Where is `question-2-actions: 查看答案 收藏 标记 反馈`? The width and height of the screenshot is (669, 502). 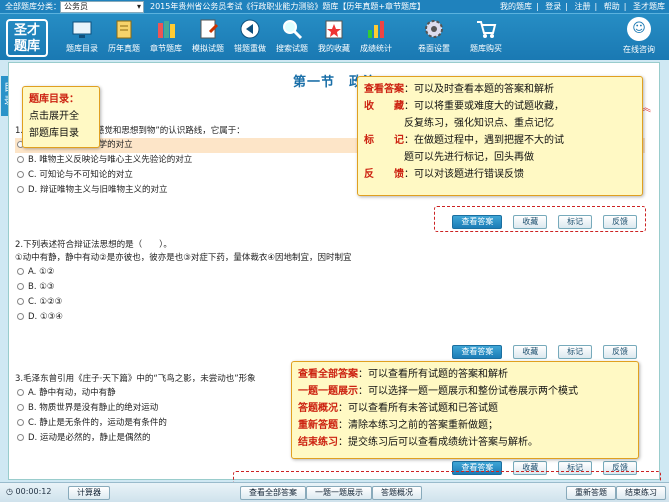 question-2-actions: 查看答案 收藏 标记 反馈 is located at coordinates (540, 352).